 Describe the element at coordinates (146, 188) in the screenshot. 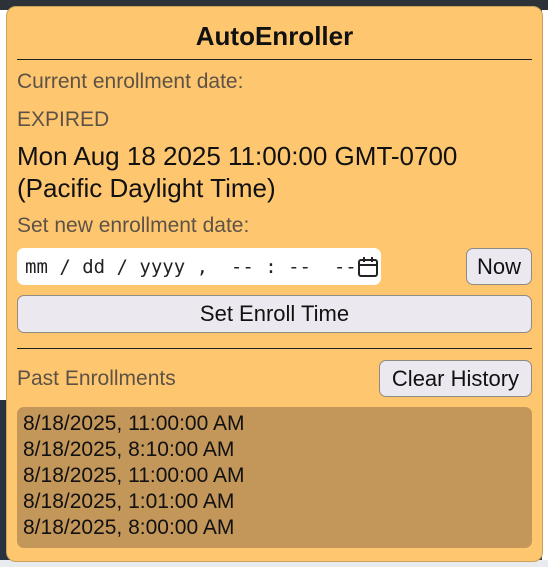

I see `current-date-line2: (Pacific Daylight Time)` at that location.